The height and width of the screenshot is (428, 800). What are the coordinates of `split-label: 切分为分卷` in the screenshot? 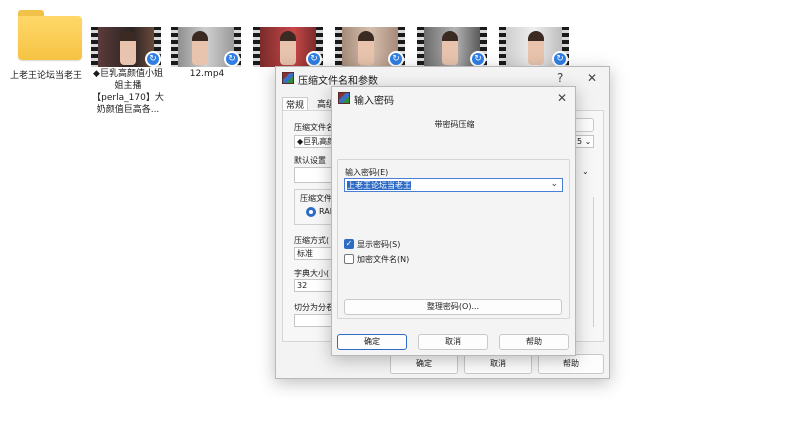 It's located at (314, 307).